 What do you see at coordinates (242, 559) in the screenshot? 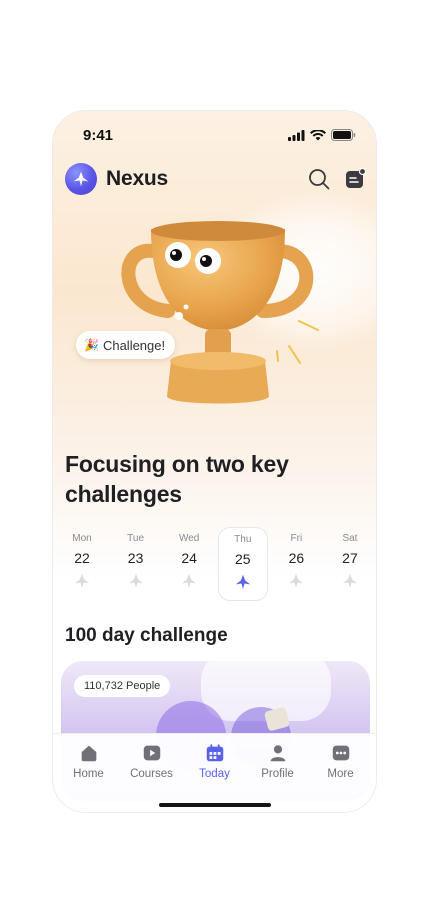
I see `day-number: 25` at bounding box center [242, 559].